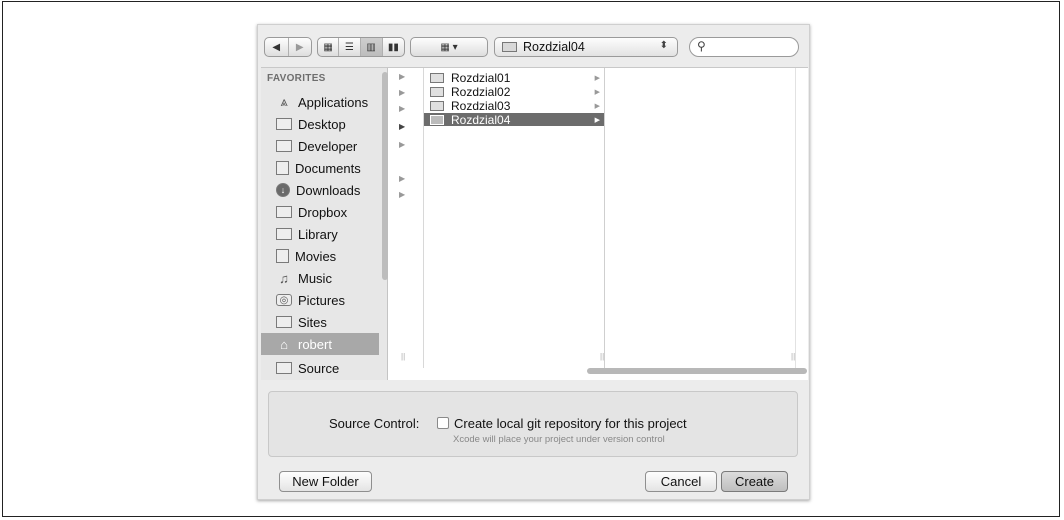  Describe the element at coordinates (371, 47) in the screenshot. I see `column-view-icon: ▥` at that location.